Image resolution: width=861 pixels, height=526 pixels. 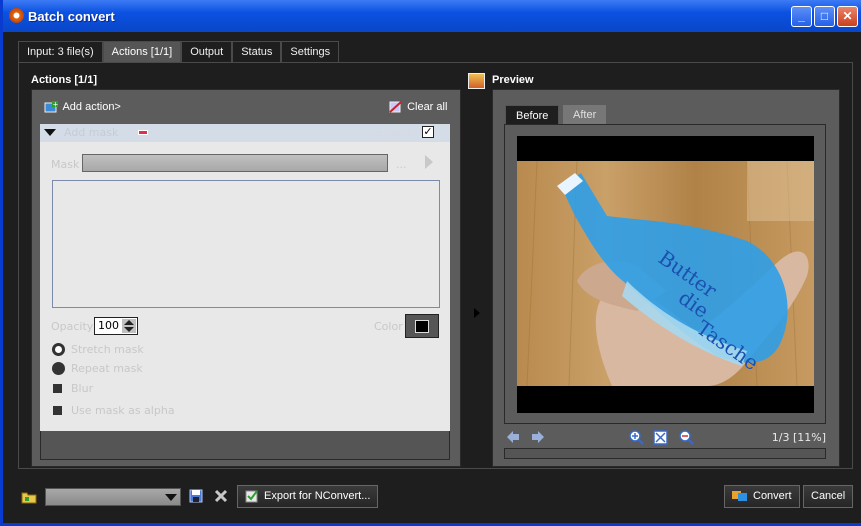 What do you see at coordinates (395, 132) in the screenshot?
I see `enable-label: Enable` at bounding box center [395, 132].